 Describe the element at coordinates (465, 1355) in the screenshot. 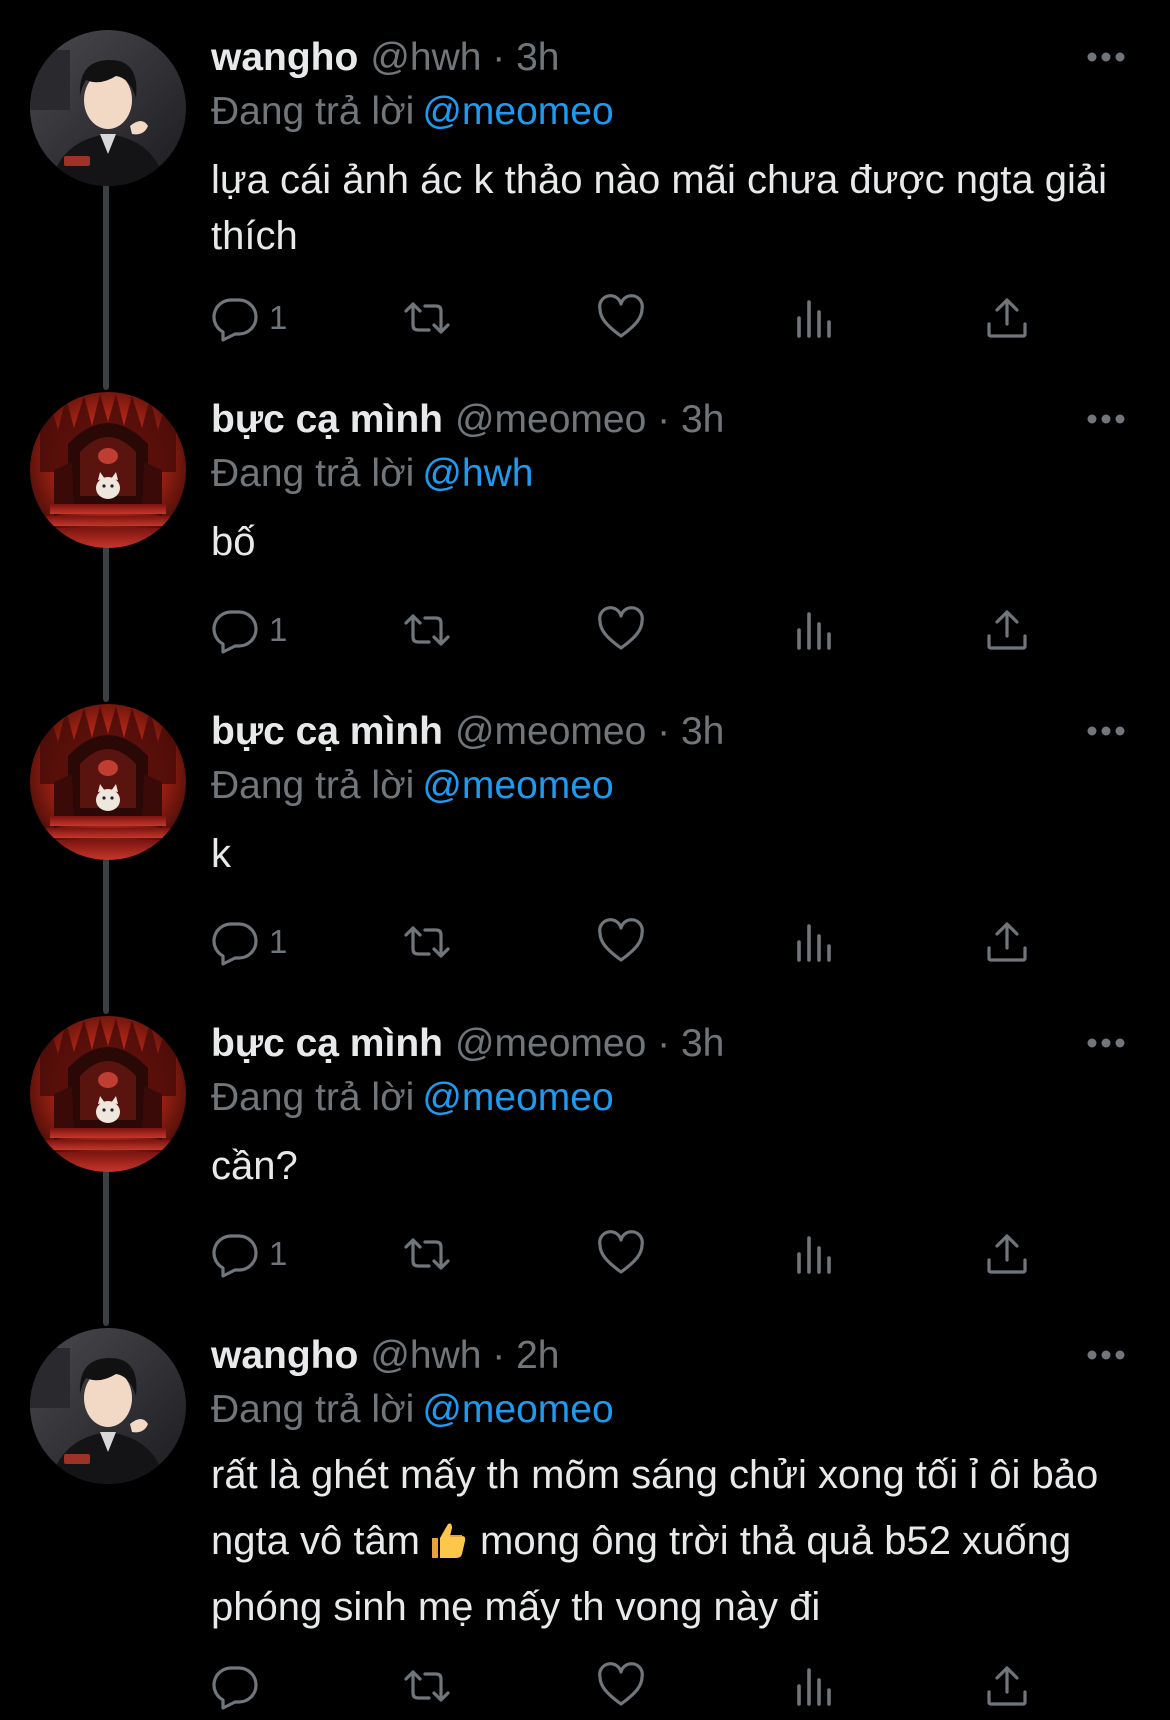

I see `handle-and-time: @hwh · 2h` at that location.